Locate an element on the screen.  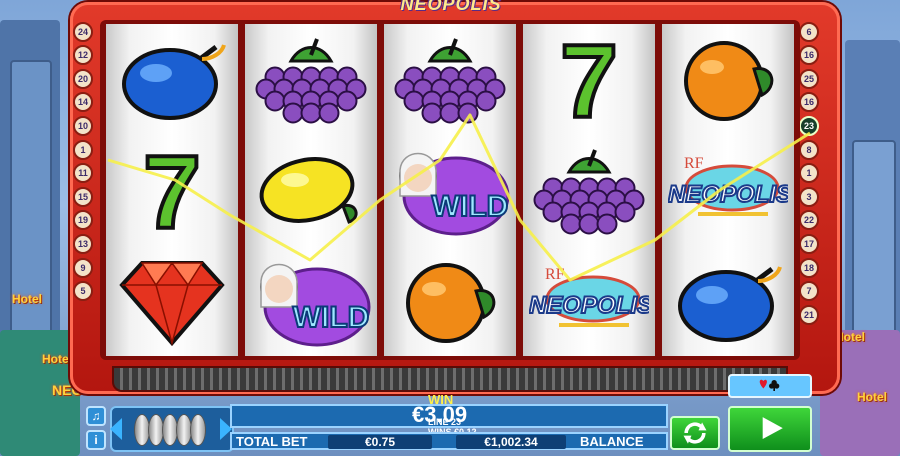
payline-number: 20 is located at coordinates (83, 78).